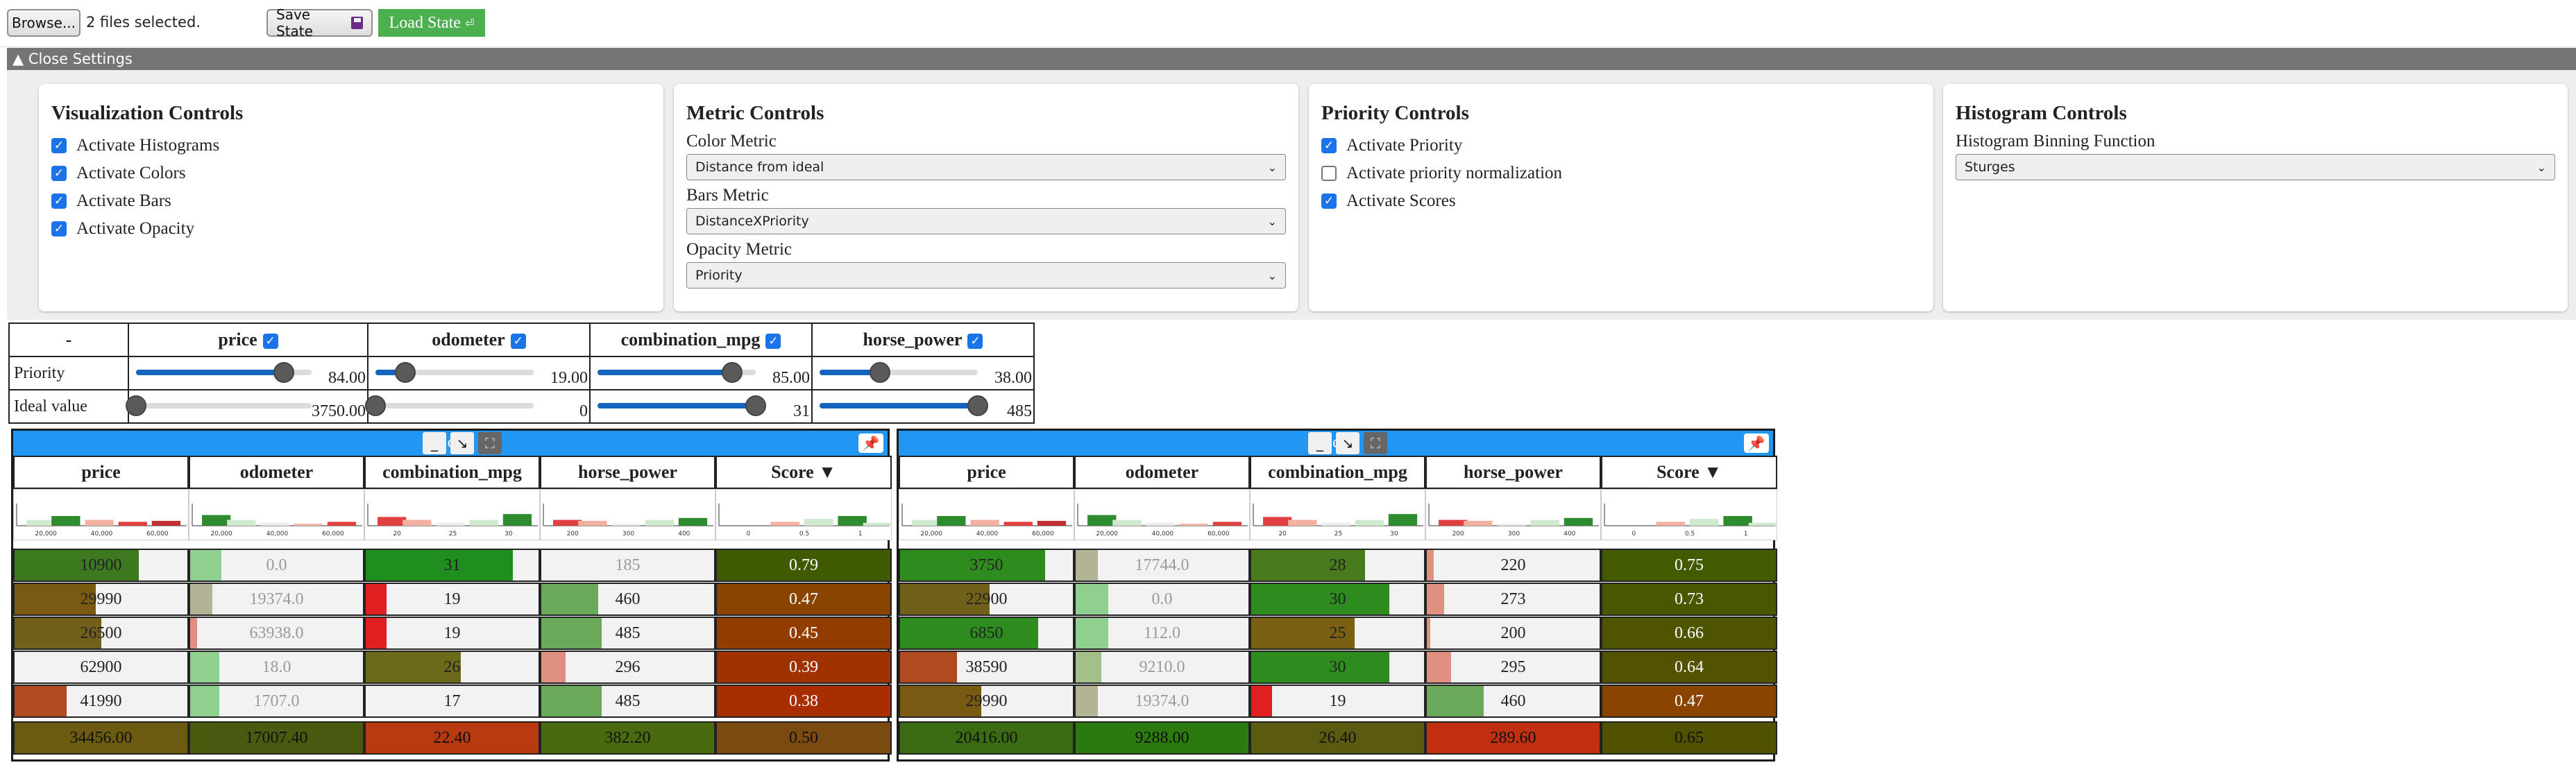  What do you see at coordinates (277, 633) in the screenshot?
I see `data-cell: 63938.0` at bounding box center [277, 633].